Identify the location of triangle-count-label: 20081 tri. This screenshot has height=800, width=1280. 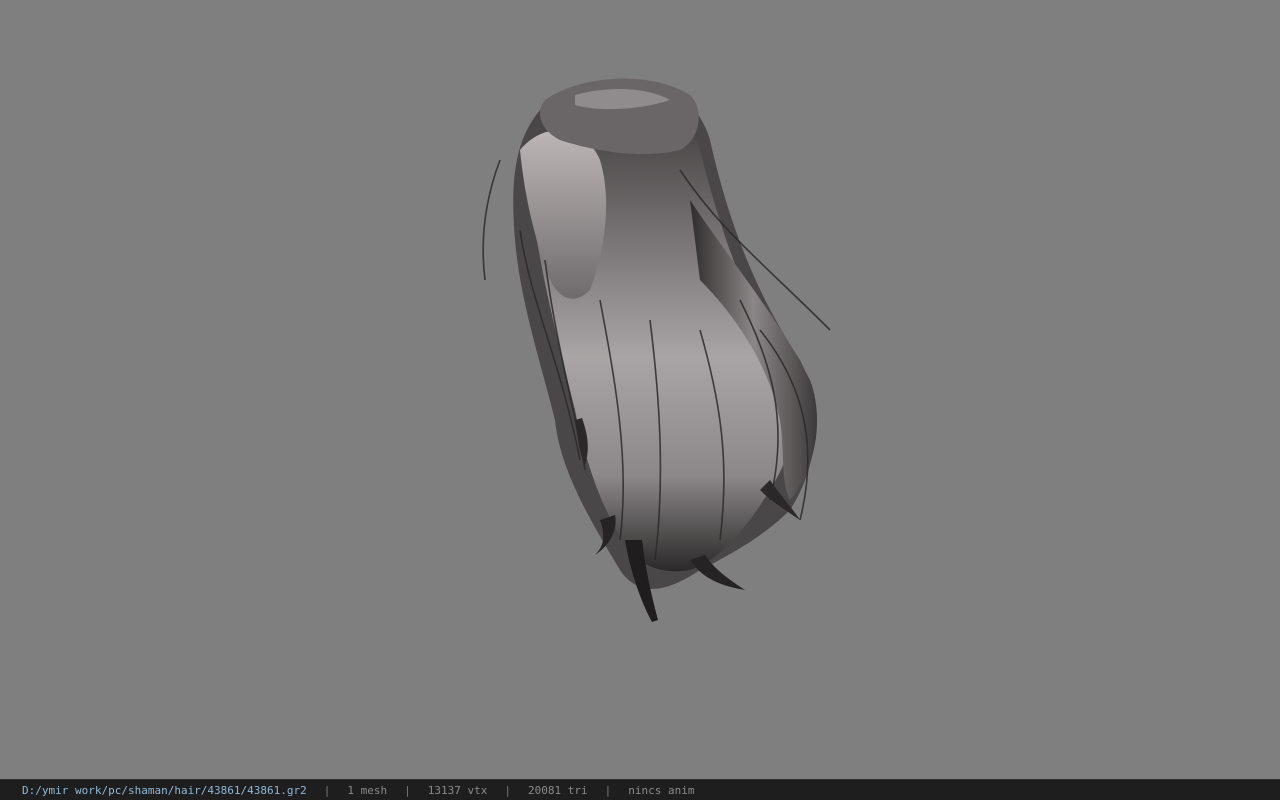
(558, 790).